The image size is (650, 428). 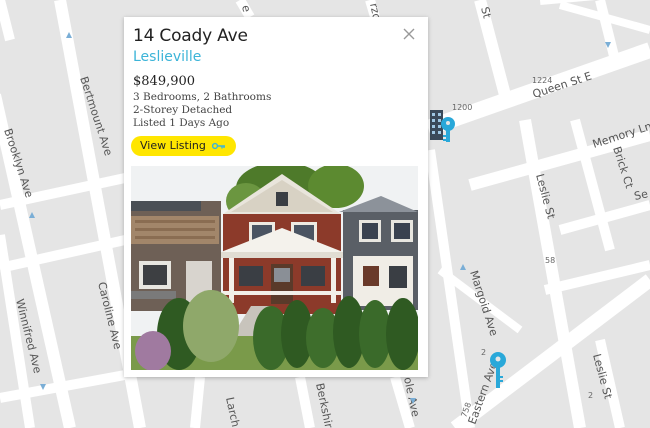 I want to click on listing-neighbourhood: Leslieville, so click(x=167, y=57).